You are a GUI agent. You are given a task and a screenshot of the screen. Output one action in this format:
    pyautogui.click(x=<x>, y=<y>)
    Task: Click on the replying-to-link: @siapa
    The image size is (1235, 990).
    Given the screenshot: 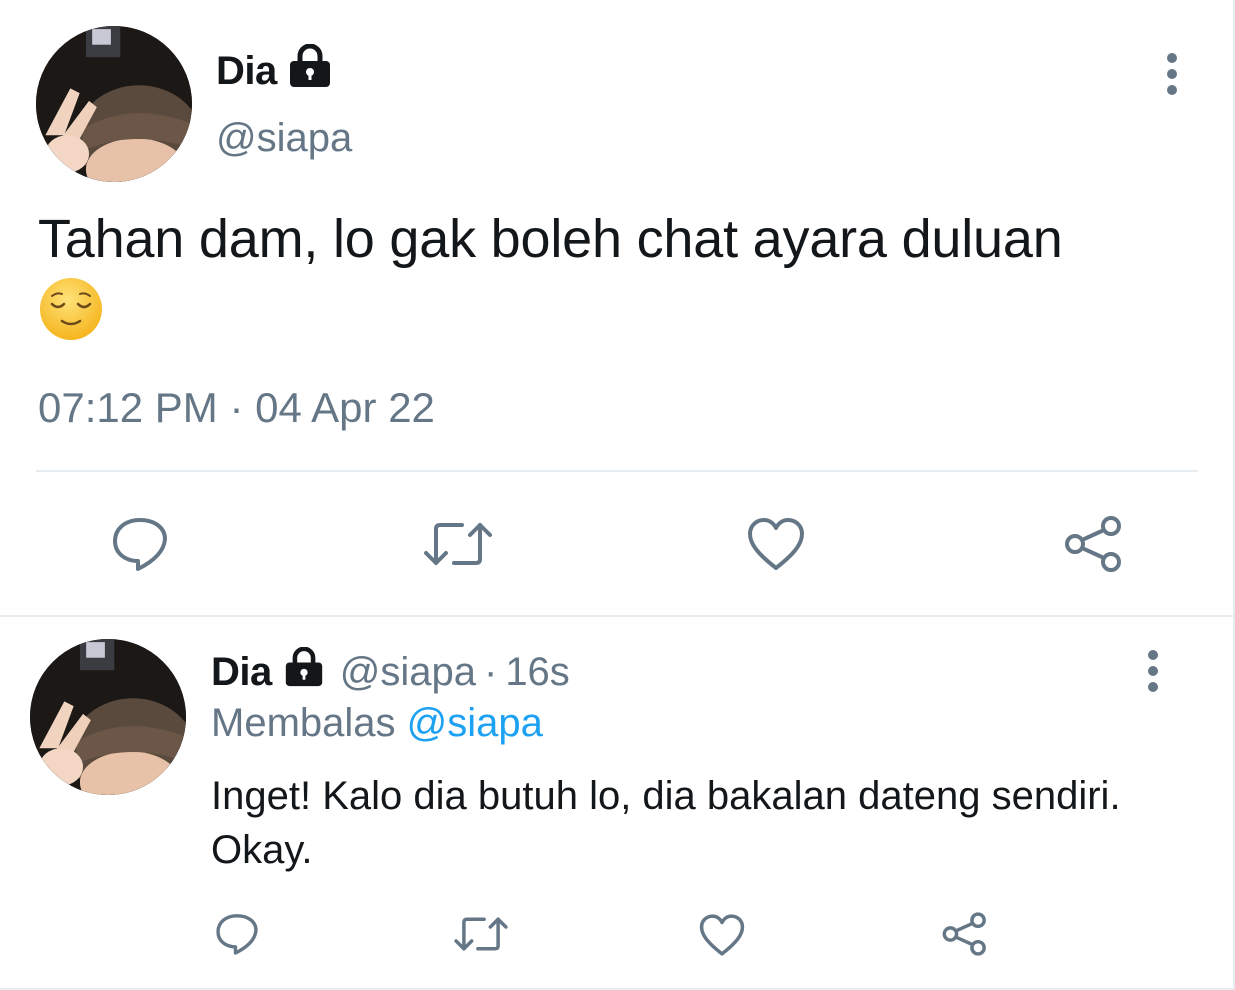 What is the action you would take?
    pyautogui.click(x=475, y=723)
    